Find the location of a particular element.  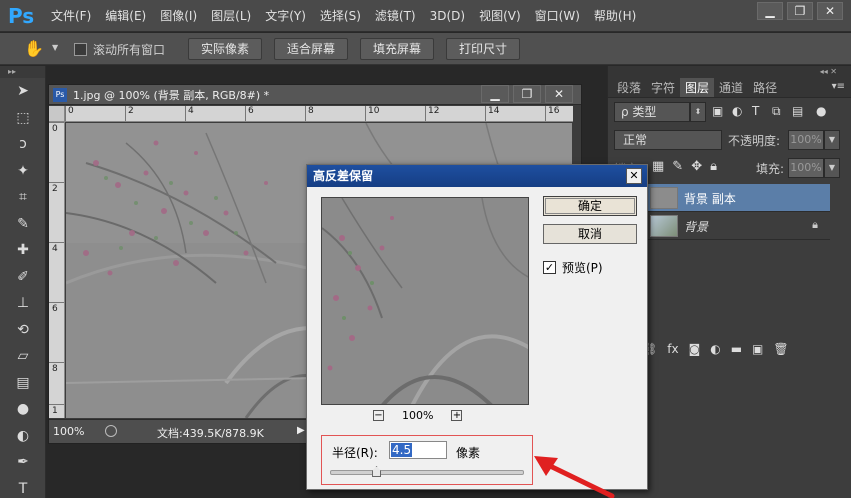

menu-view: 视图(V) is located at coordinates (500, 16).